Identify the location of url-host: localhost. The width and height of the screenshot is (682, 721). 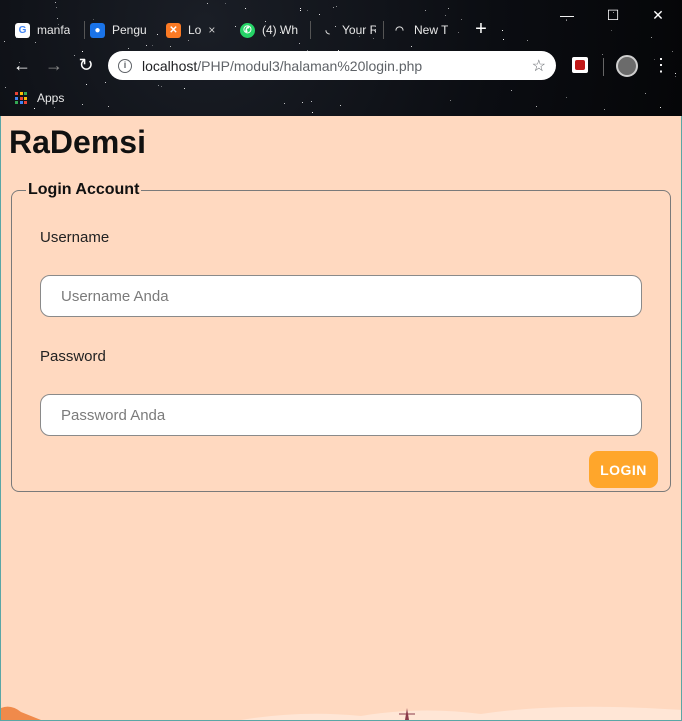
(170, 65).